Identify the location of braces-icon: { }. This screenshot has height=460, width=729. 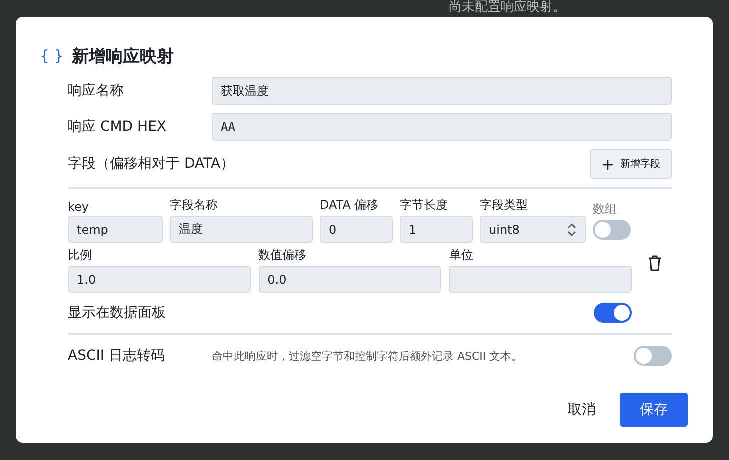
(52, 56).